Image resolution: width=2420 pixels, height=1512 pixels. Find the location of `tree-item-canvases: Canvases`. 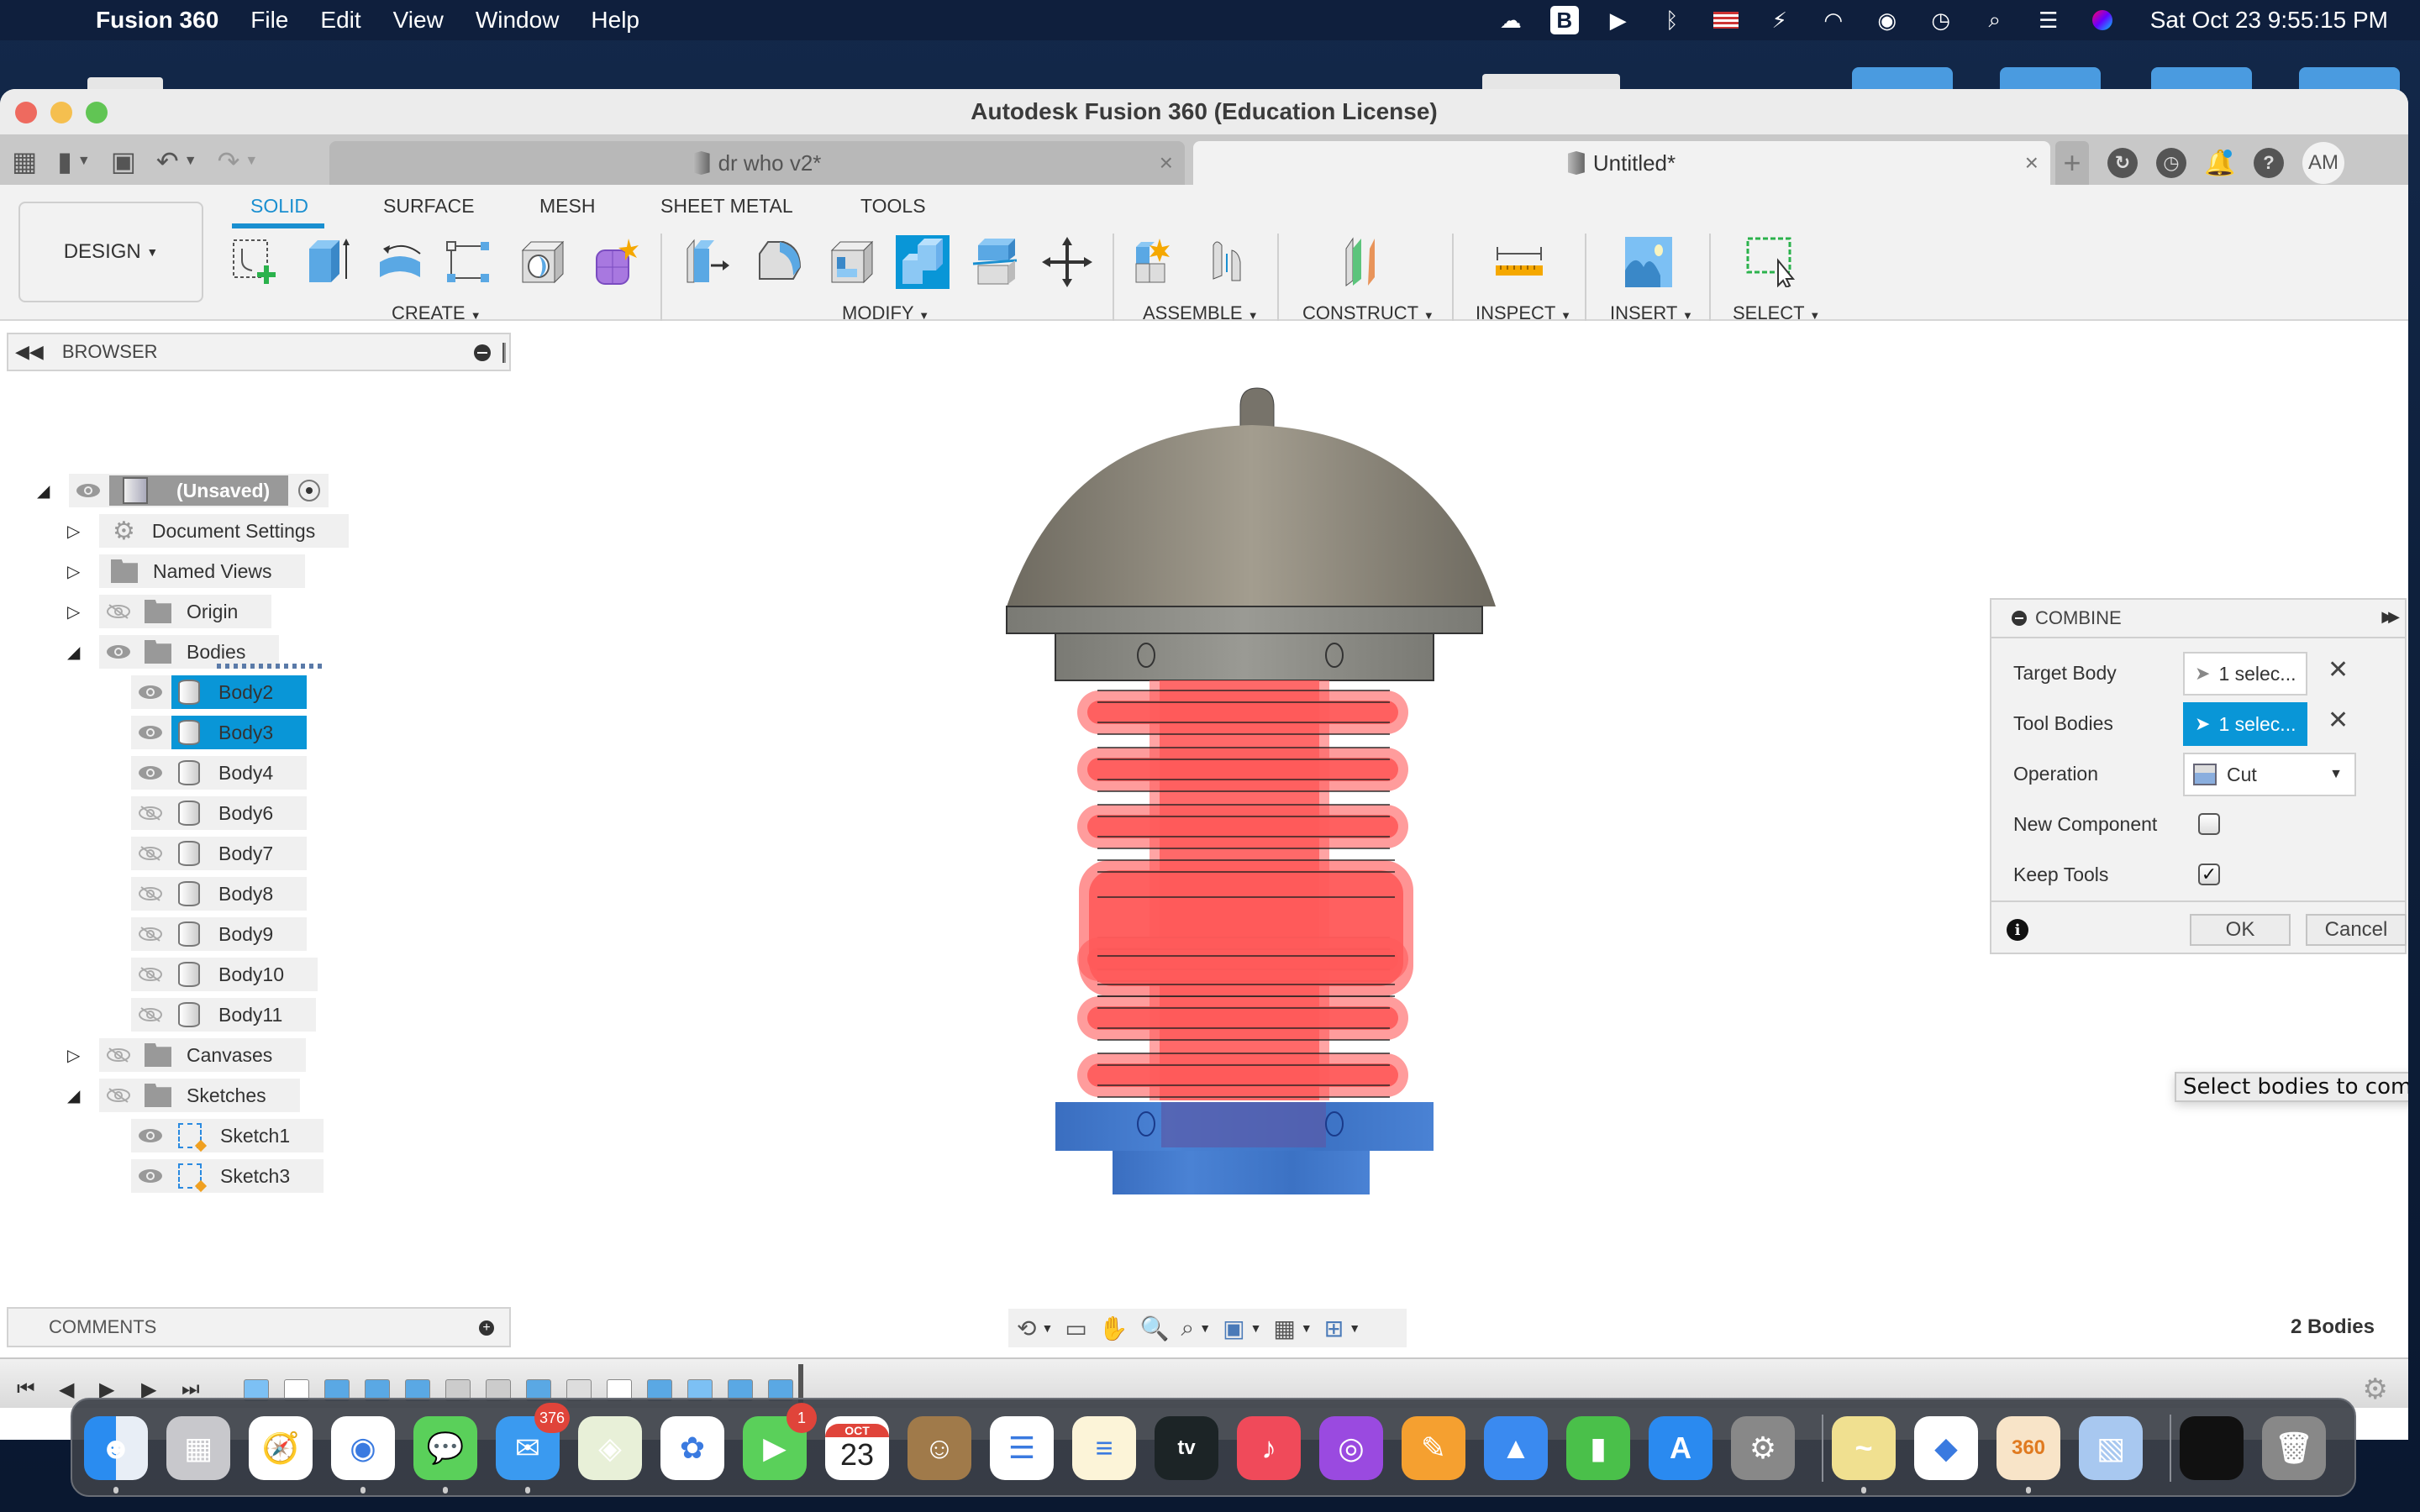

tree-item-canvases: Canvases is located at coordinates (203, 1055).